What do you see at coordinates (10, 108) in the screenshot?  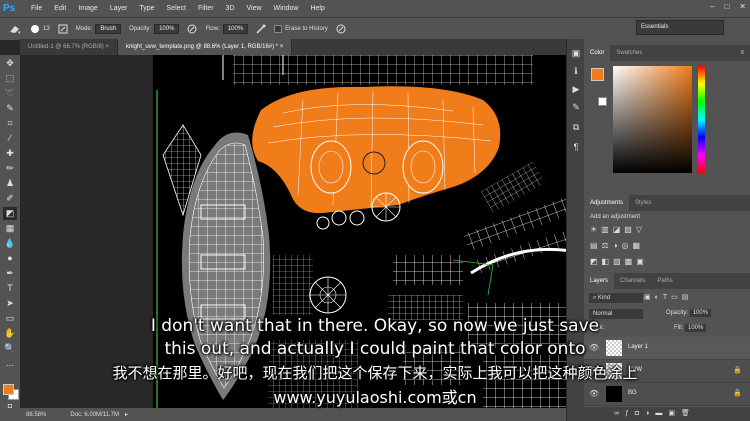 I see `quick-select-tool-icon: ✎` at bounding box center [10, 108].